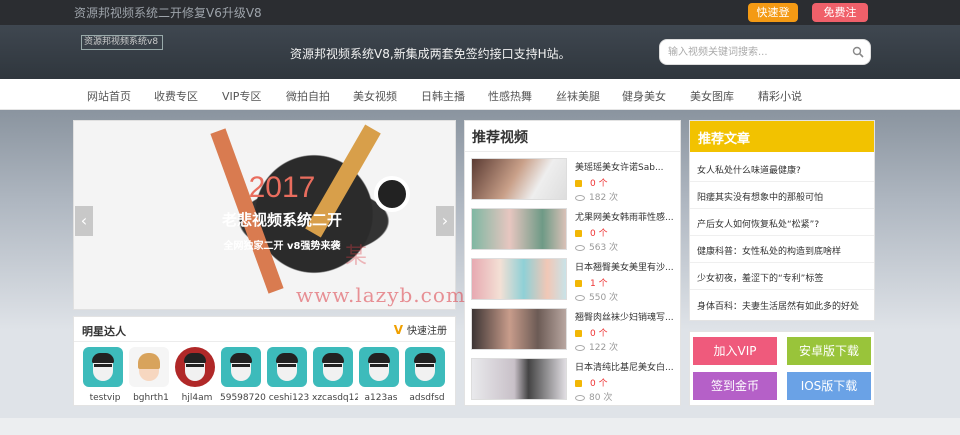 Image resolution: width=960 pixels, height=435 pixels. What do you see at coordinates (480, 19) in the screenshot?
I see `top-bar: 资源邦视频系统二开修复V6升级V8 快速登陆 免费注册` at bounding box center [480, 19].